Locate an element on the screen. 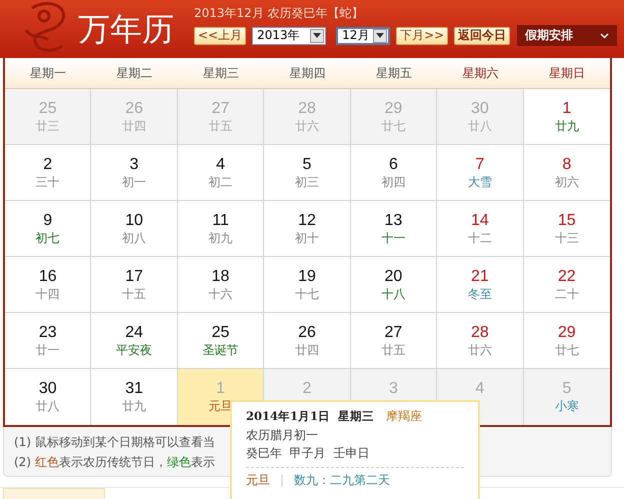  weekday-label: 星期三 is located at coordinates (221, 73).